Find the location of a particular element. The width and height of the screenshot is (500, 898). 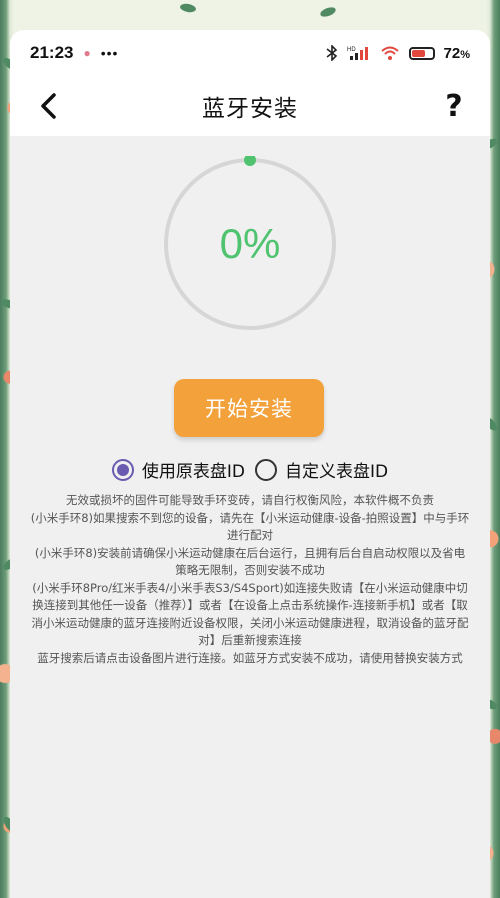

page-title: 蓝牙安装 is located at coordinates (250, 109).